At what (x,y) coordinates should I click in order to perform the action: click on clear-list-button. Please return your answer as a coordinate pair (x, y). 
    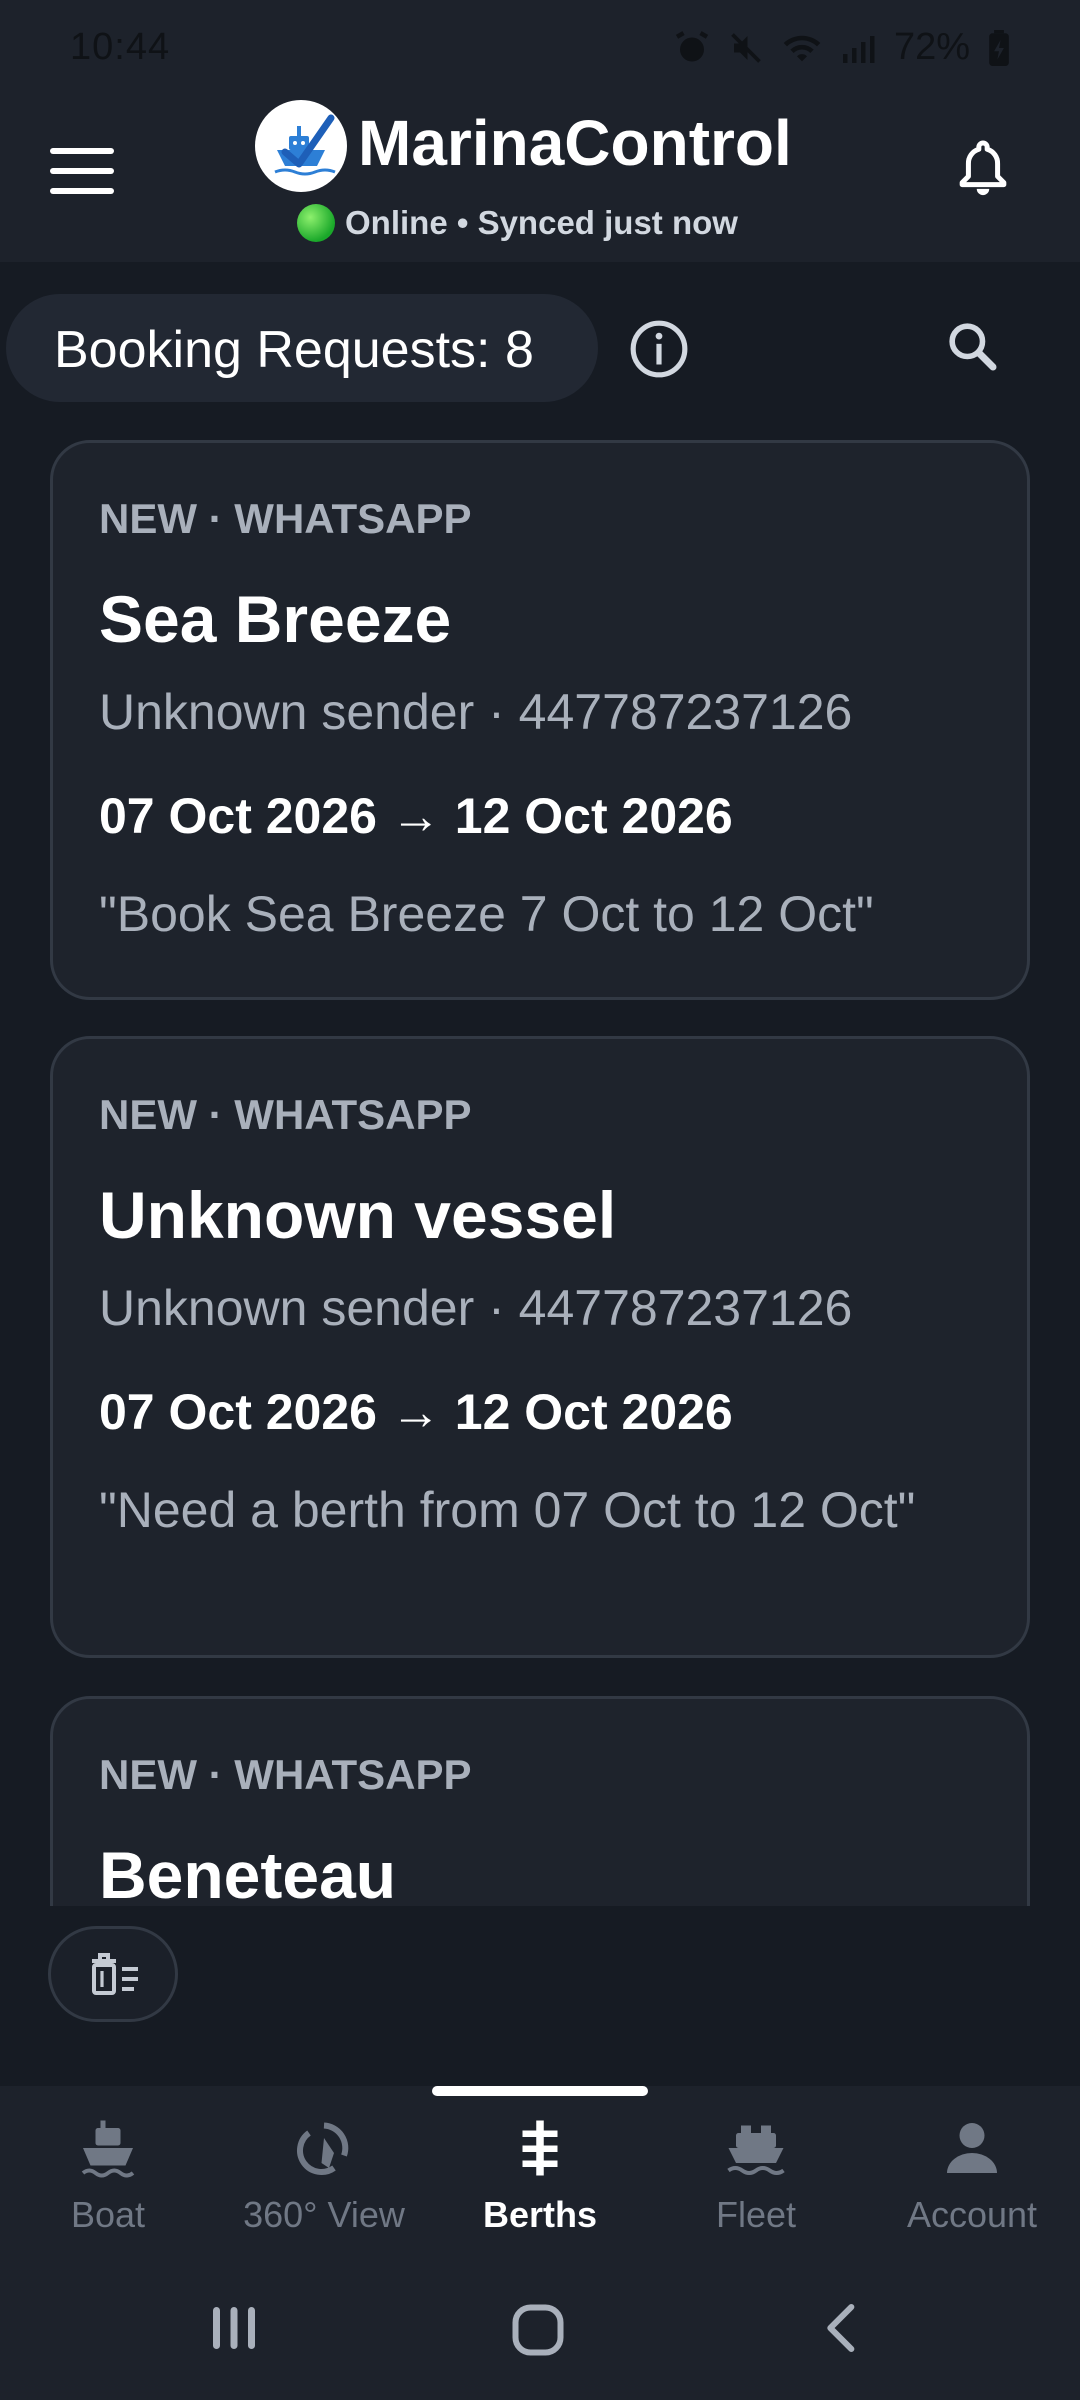
    Looking at the image, I should click on (113, 1974).